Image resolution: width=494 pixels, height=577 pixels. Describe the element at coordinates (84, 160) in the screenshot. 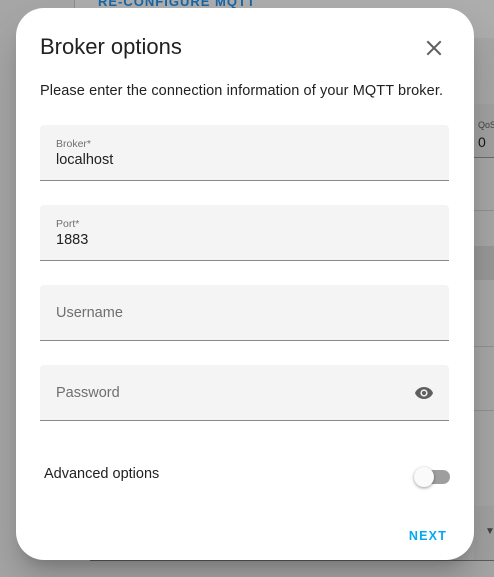

I see `broker-input: localhost` at that location.